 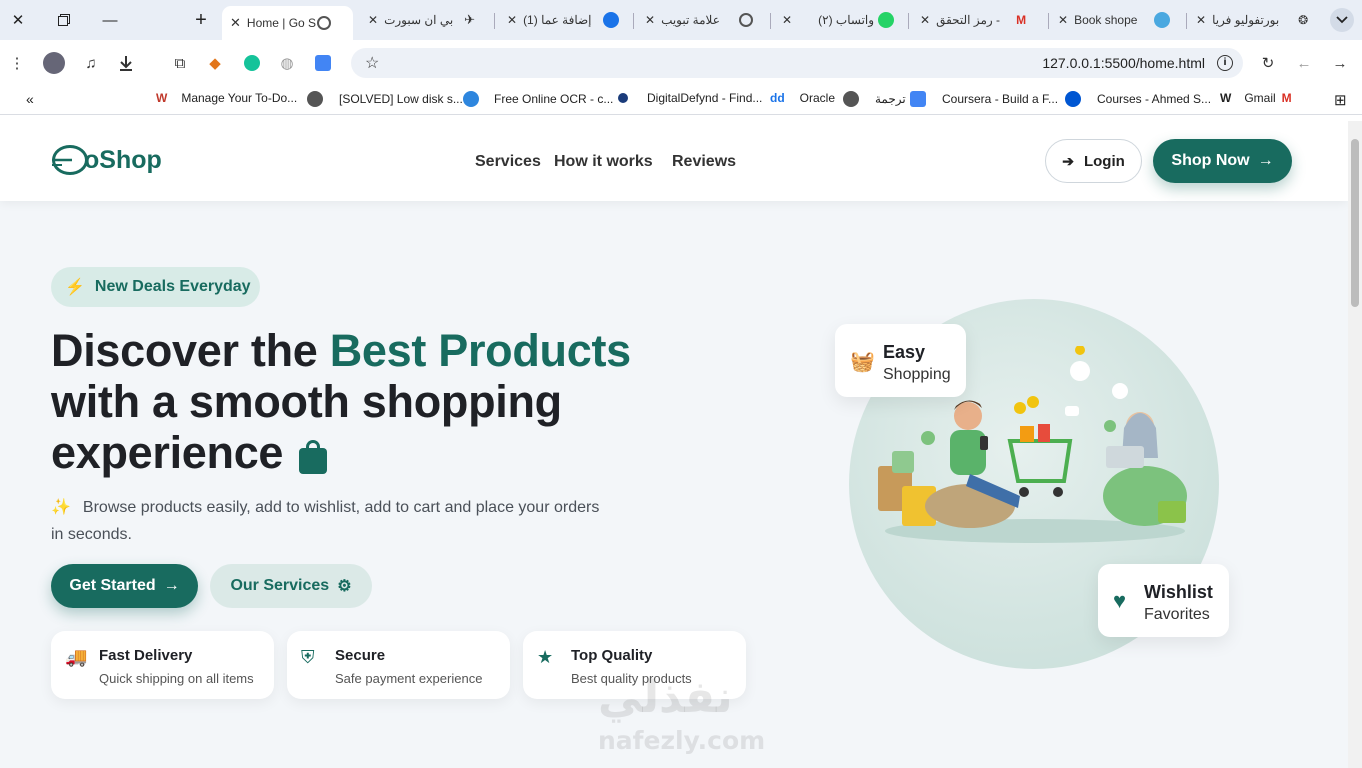 I want to click on watermark: نفذلي nafezly.com, so click(x=682, y=714).